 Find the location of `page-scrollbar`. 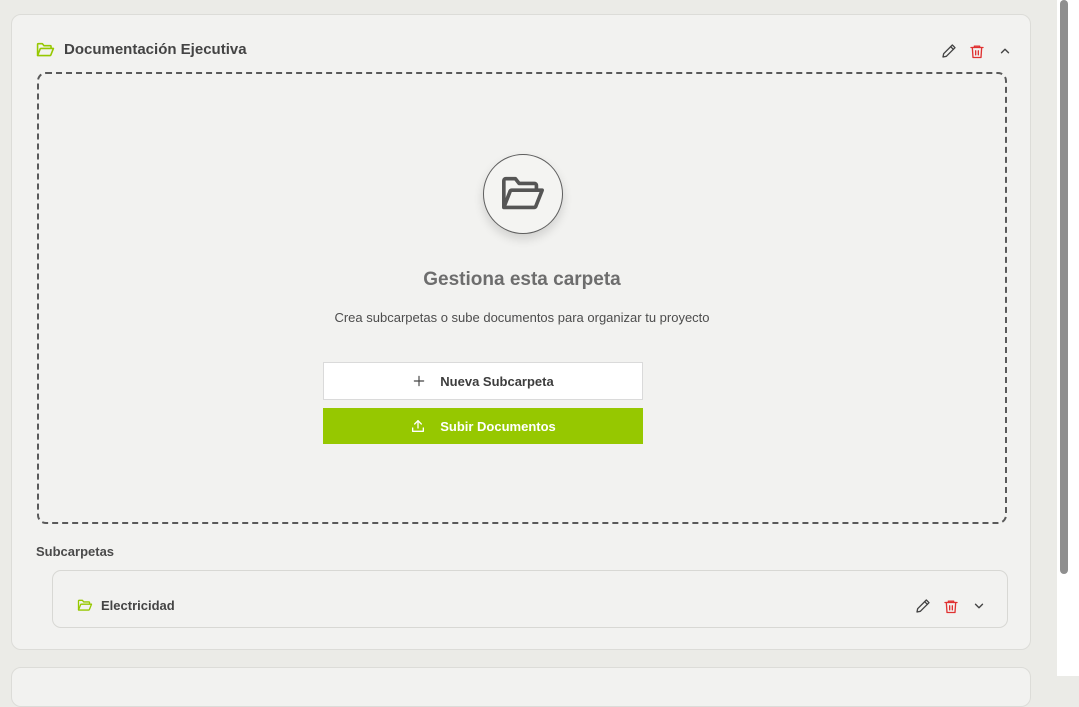

page-scrollbar is located at coordinates (1068, 338).